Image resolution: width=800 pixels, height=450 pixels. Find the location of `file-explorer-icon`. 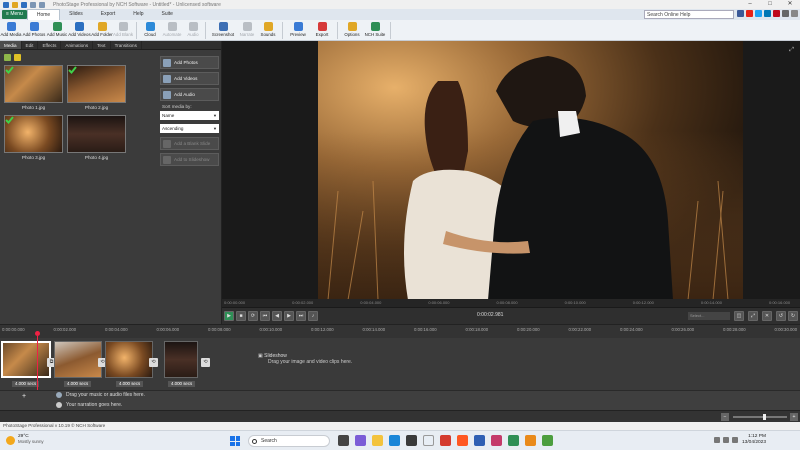

file-explorer-icon is located at coordinates (377, 440).